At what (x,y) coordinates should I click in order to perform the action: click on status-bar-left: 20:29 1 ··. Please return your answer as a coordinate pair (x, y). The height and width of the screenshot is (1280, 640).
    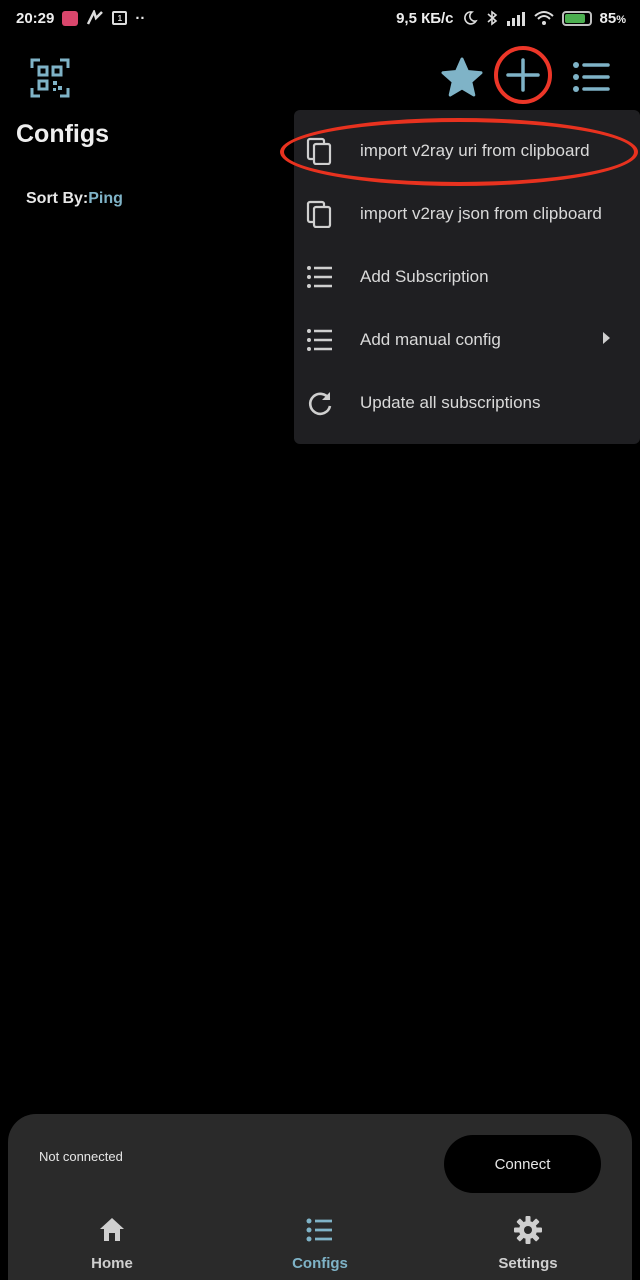
    Looking at the image, I should click on (80, 18).